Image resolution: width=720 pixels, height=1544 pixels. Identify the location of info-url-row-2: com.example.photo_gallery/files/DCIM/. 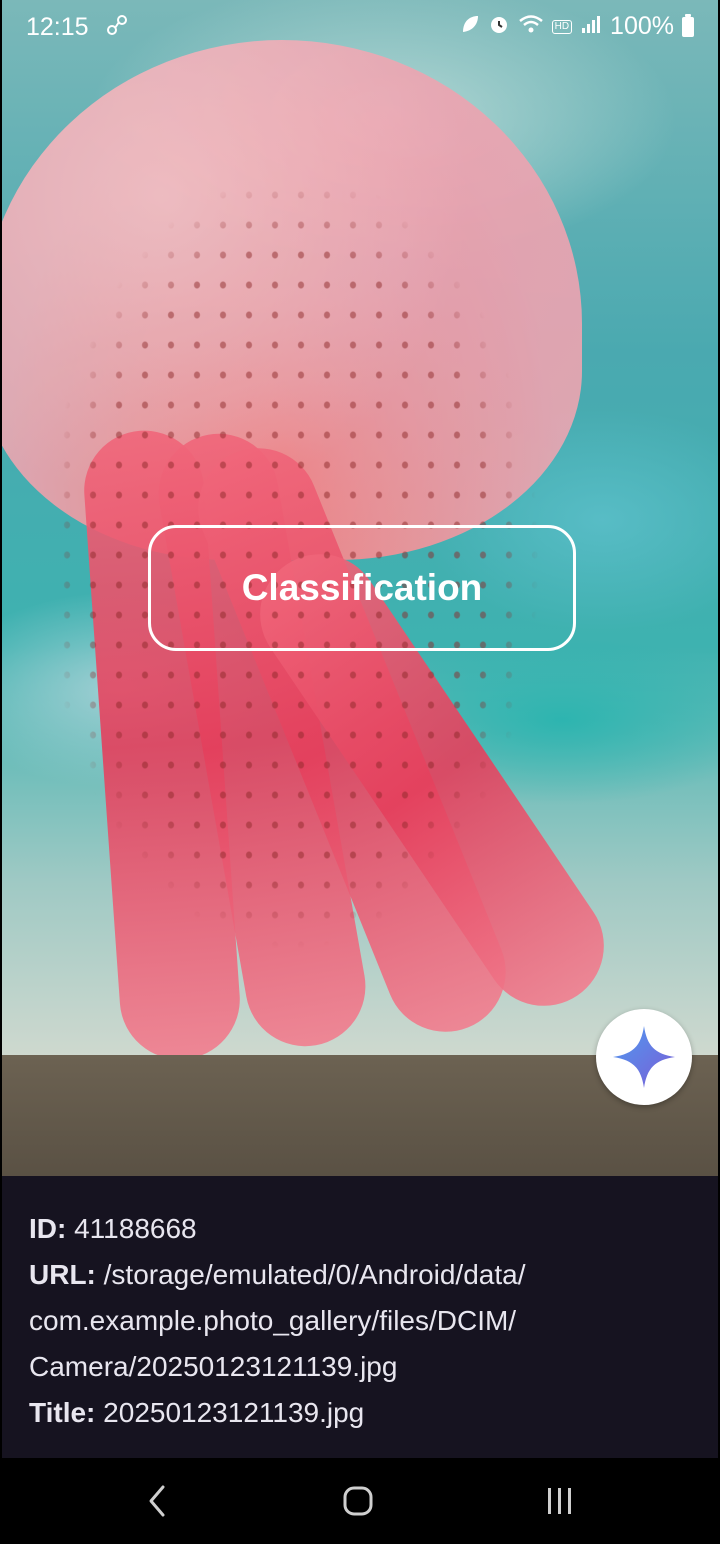
(359, 1321).